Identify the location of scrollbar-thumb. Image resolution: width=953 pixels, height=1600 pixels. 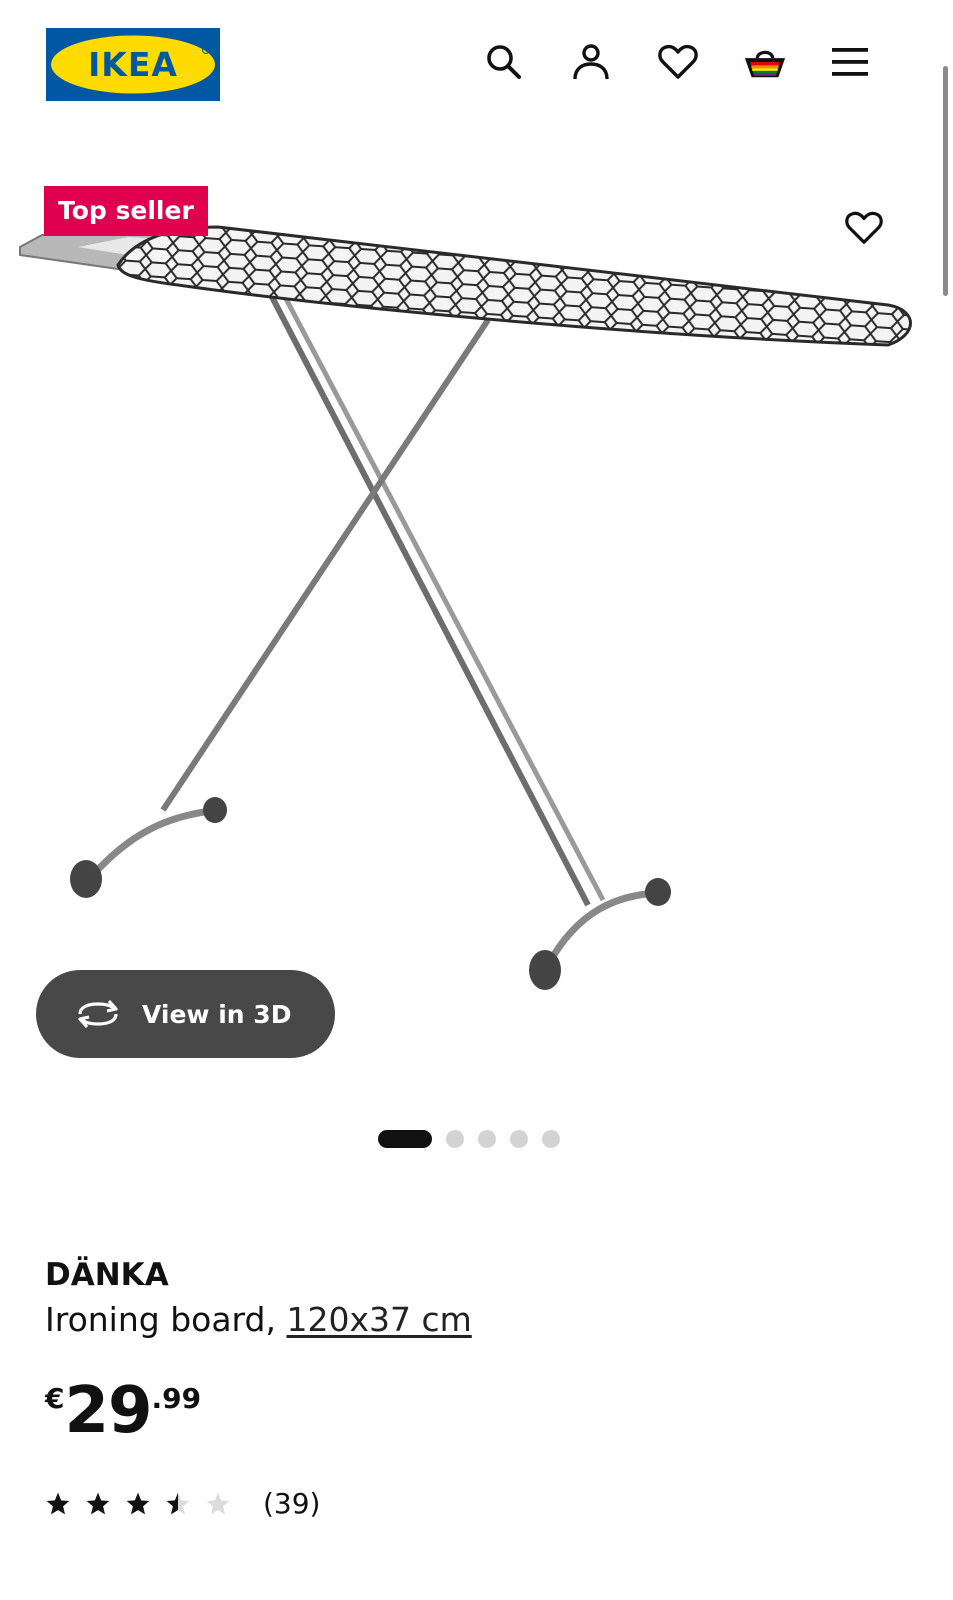
(945, 181).